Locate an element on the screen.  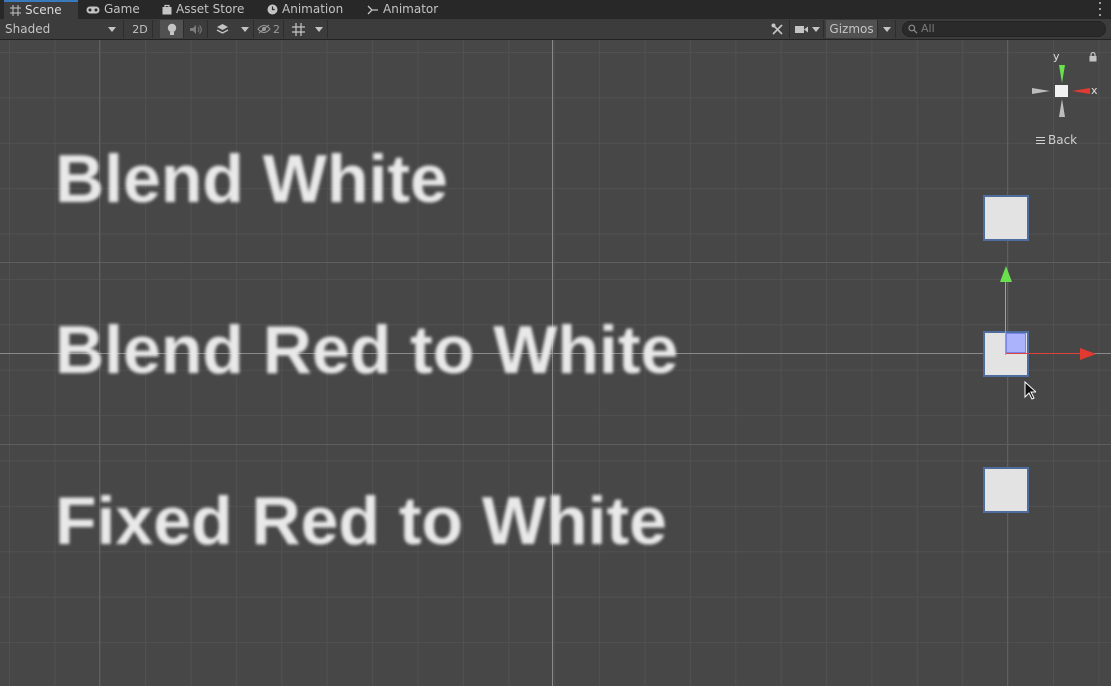
scene-toolbar: Shaded 2D 2 Gizmos All is located at coordinates (555, 29).